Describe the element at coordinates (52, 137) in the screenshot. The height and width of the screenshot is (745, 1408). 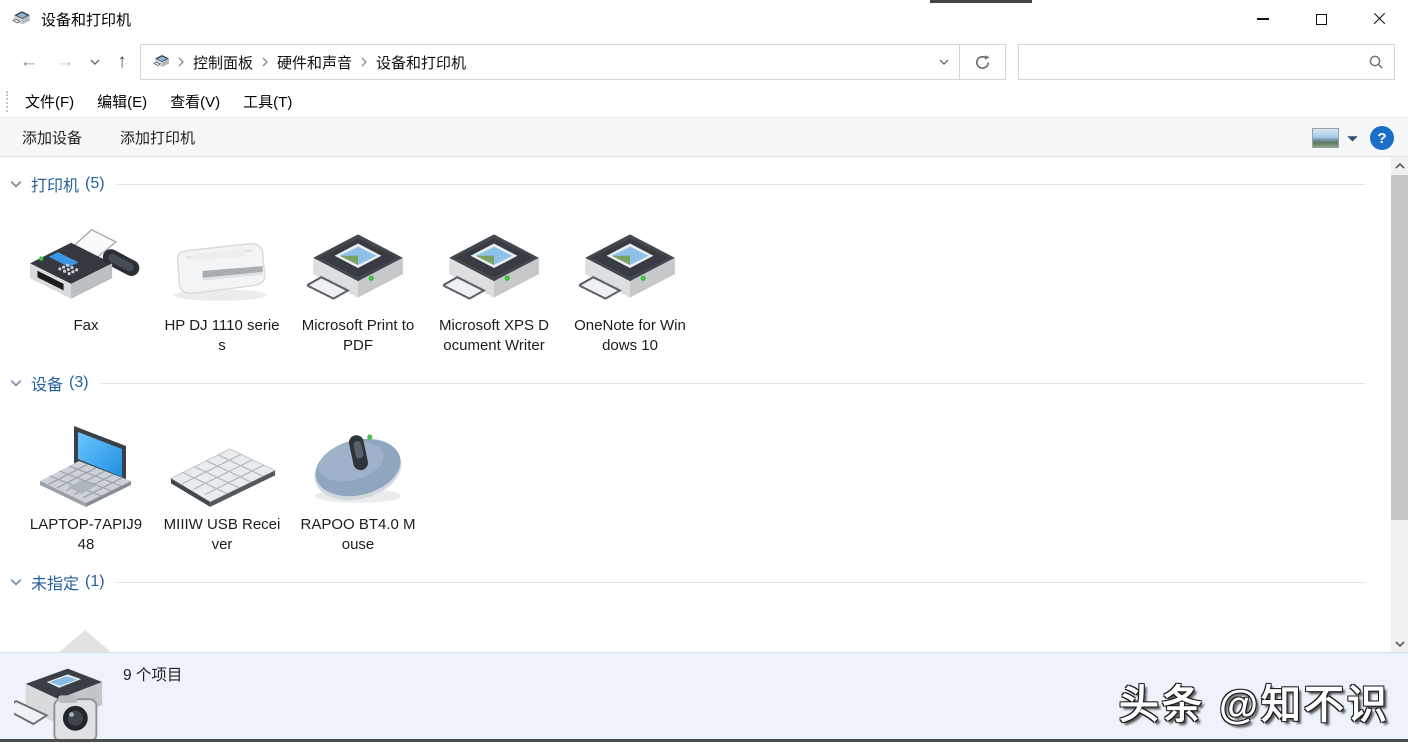
I see `add-device-button: 添加设备` at that location.